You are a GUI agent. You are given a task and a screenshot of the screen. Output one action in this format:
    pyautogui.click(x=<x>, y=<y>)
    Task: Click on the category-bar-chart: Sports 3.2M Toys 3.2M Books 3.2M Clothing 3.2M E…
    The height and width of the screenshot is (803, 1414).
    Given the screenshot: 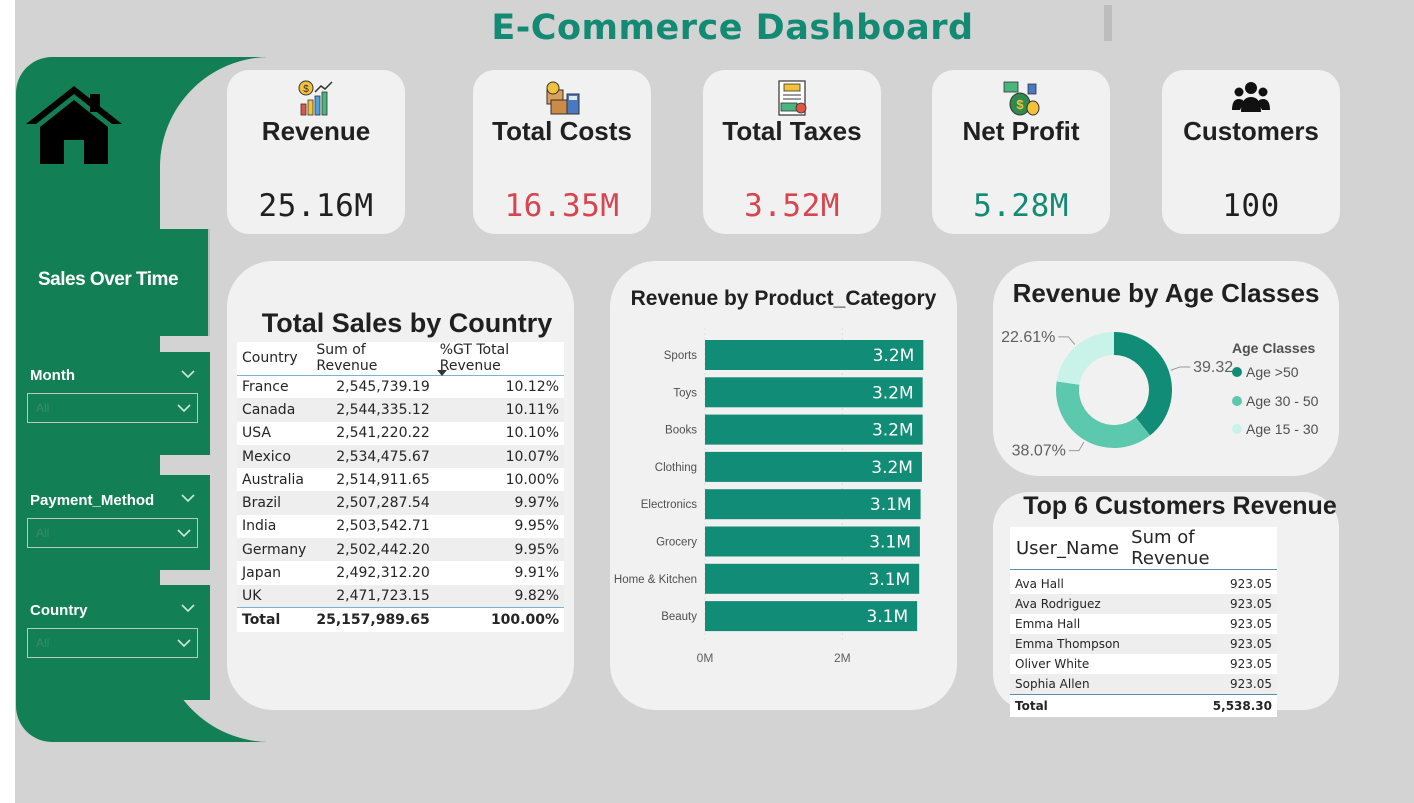 What is the action you would take?
    pyautogui.click(x=769, y=496)
    